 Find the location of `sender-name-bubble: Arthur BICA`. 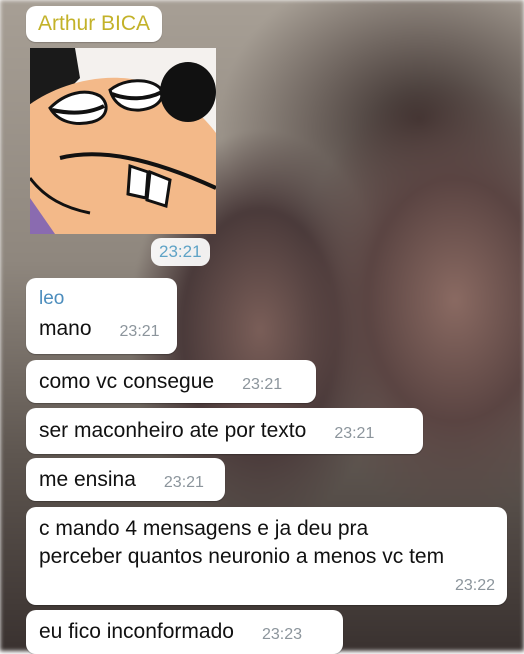

sender-name-bubble: Arthur BICA is located at coordinates (94, 24).